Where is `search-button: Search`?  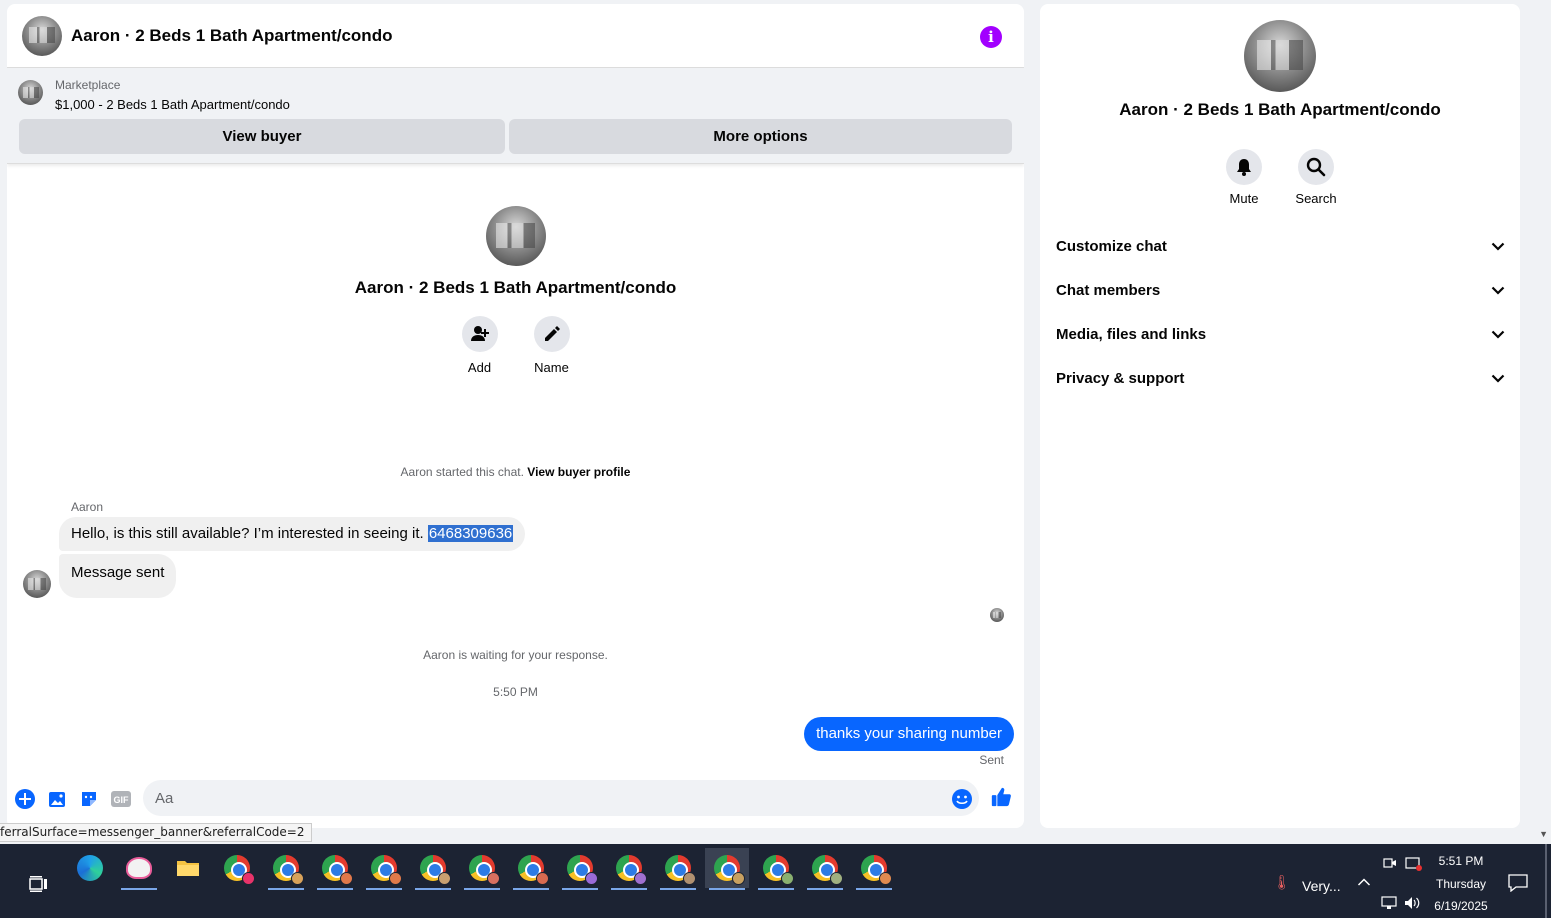
search-button: Search is located at coordinates (1316, 177).